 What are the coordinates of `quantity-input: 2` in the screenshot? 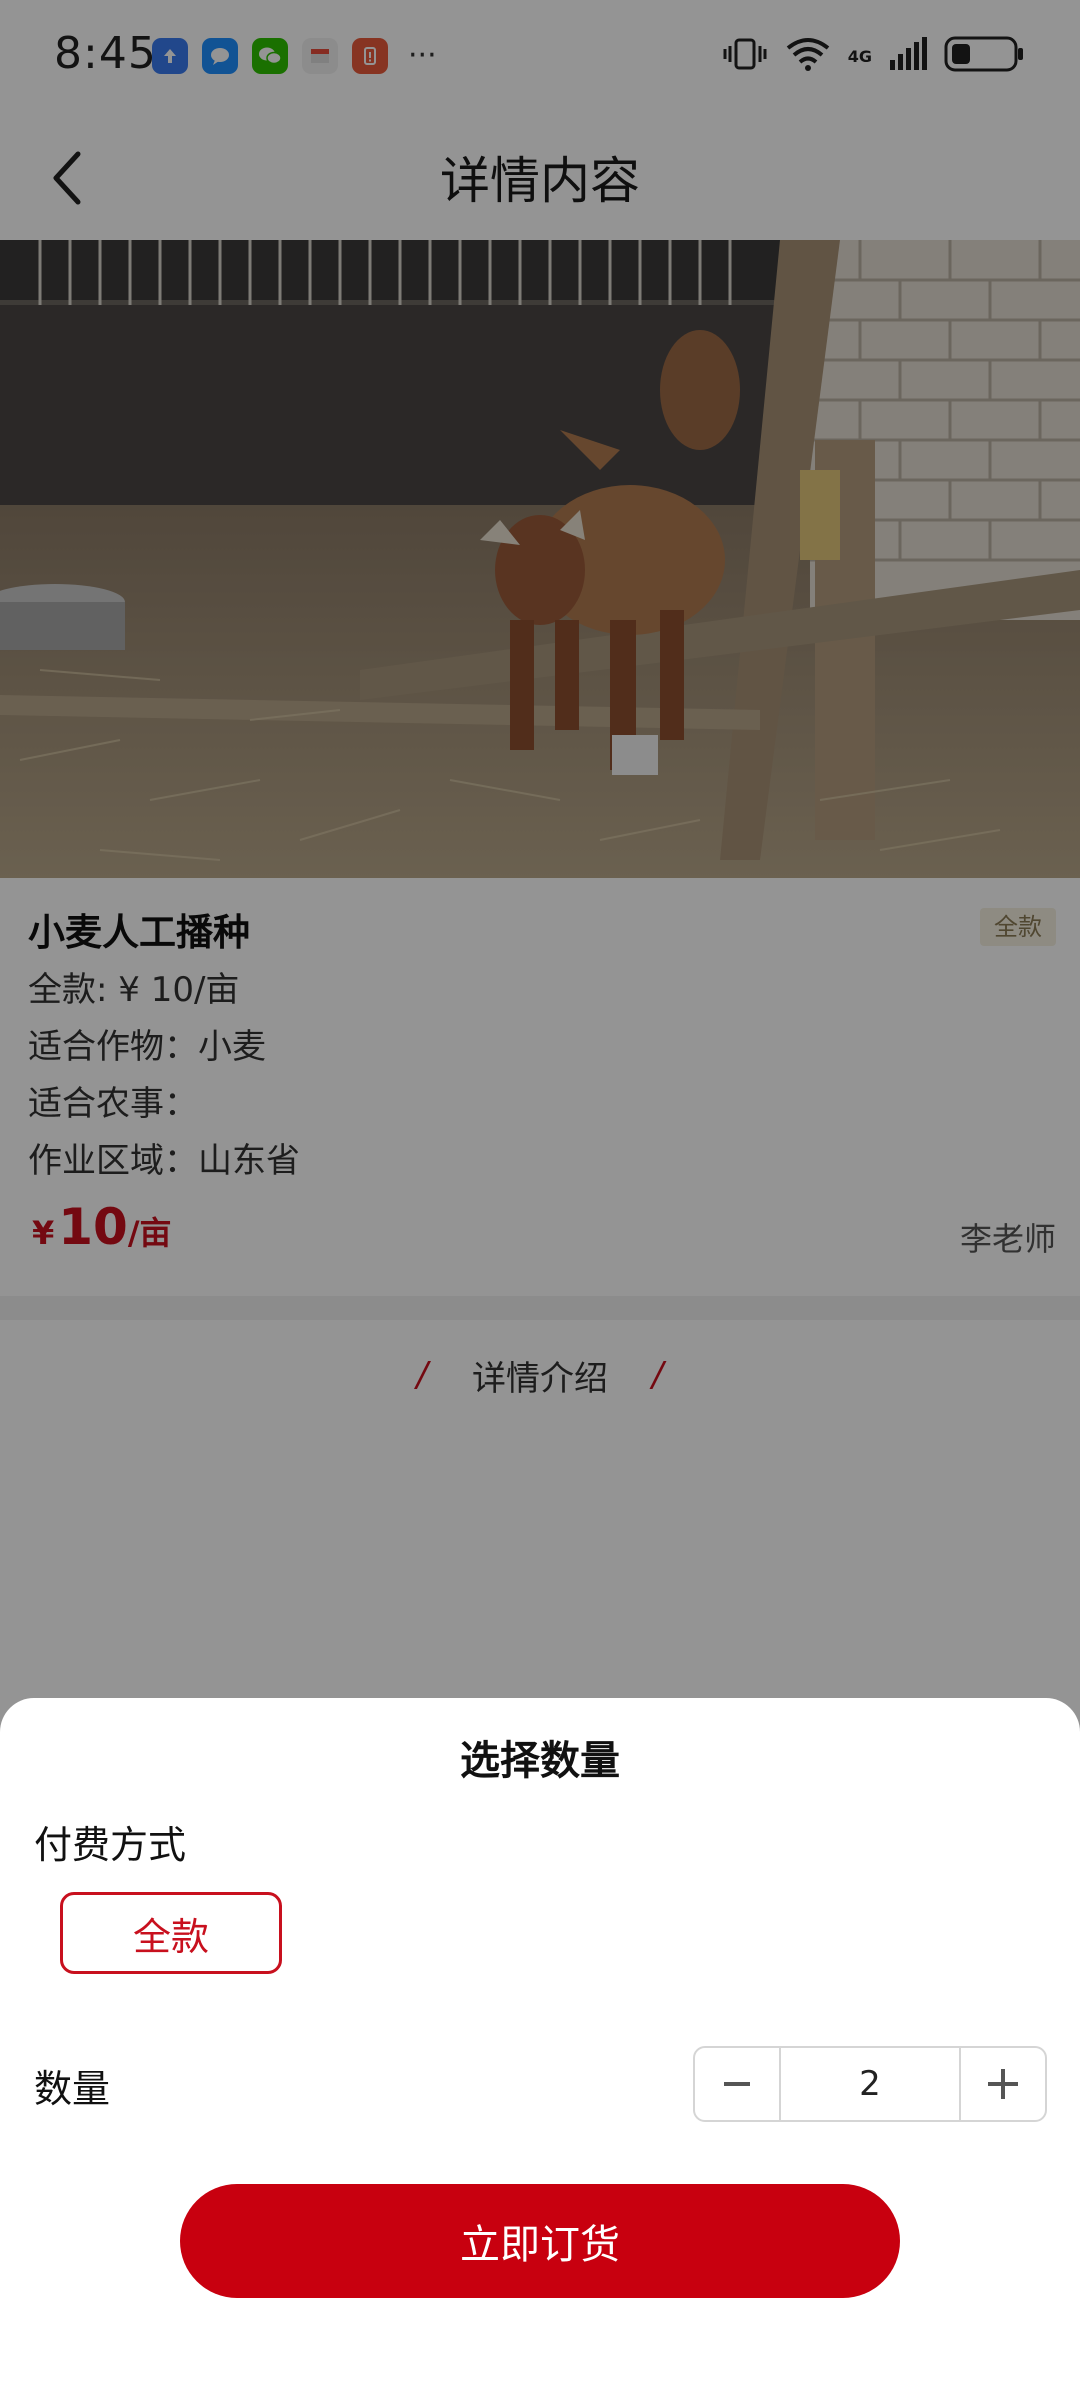 It's located at (870, 2084).